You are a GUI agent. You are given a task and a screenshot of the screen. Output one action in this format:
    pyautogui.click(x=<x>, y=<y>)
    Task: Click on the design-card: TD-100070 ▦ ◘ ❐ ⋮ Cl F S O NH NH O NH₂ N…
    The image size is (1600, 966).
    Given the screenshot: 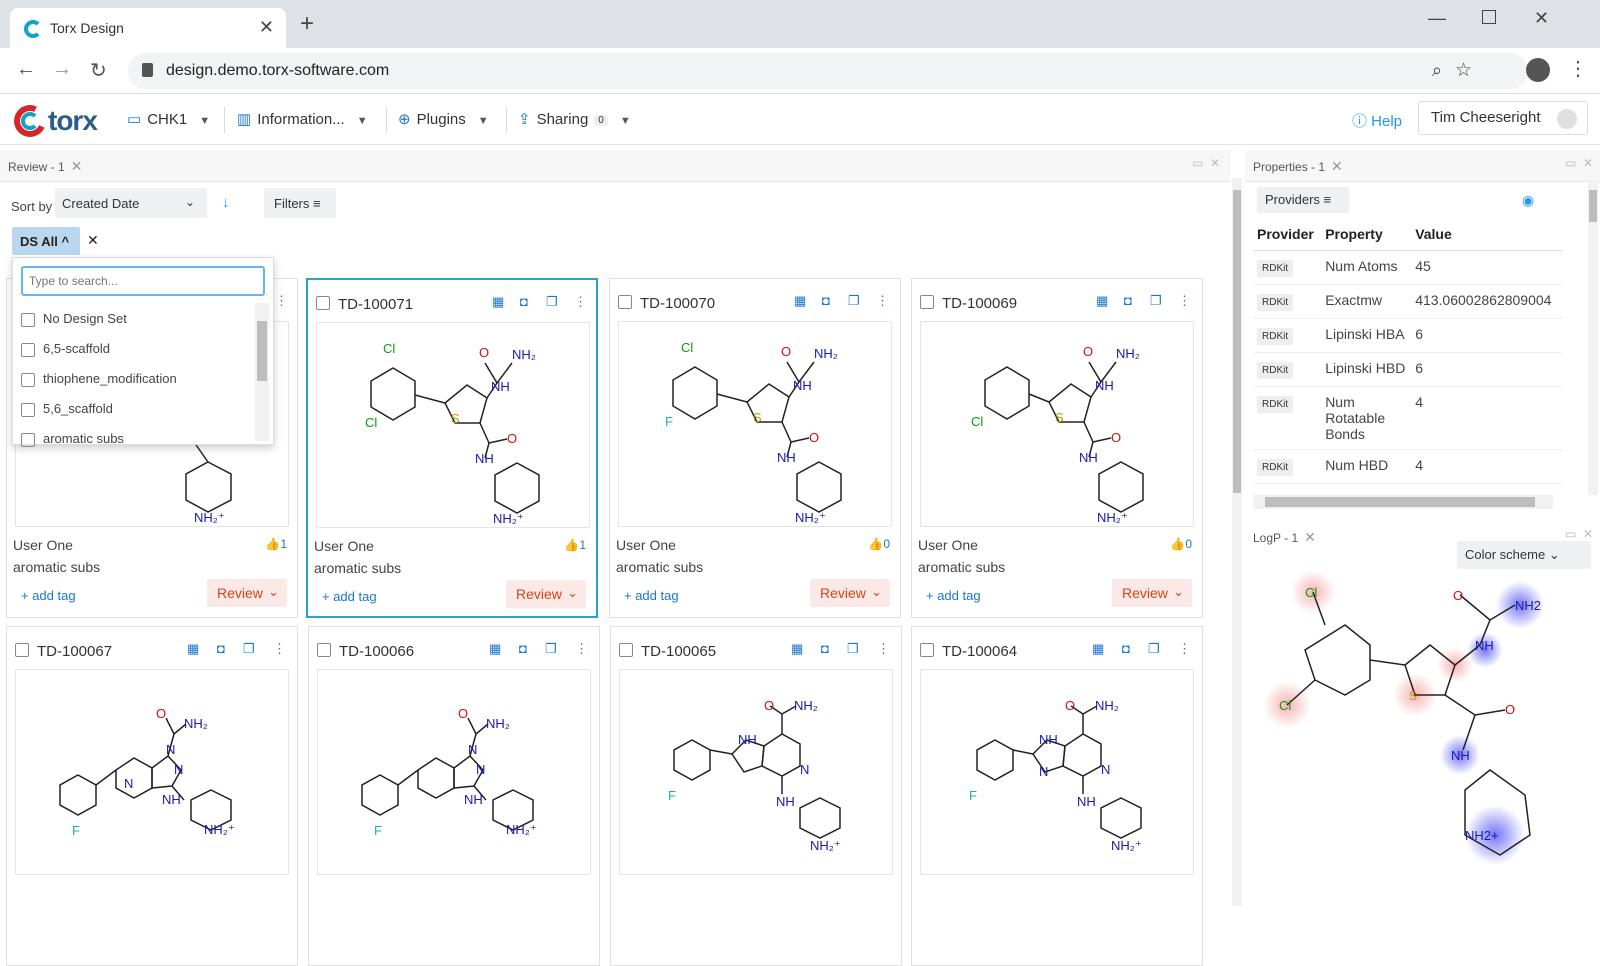 What is the action you would take?
    pyautogui.click(x=755, y=448)
    